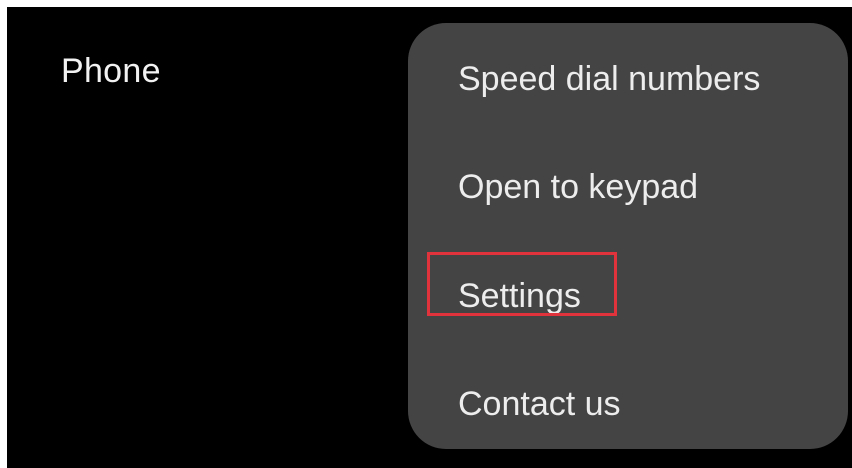 This screenshot has height=468, width=852. What do you see at coordinates (111, 71) in the screenshot?
I see `app-title: Phone` at bounding box center [111, 71].